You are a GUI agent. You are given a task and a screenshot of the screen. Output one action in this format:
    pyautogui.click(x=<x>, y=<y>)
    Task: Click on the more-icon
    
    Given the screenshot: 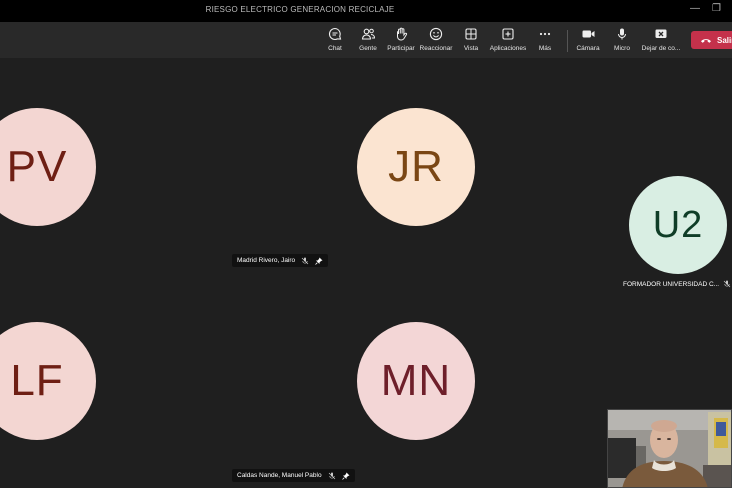 What is the action you would take?
    pyautogui.click(x=545, y=35)
    